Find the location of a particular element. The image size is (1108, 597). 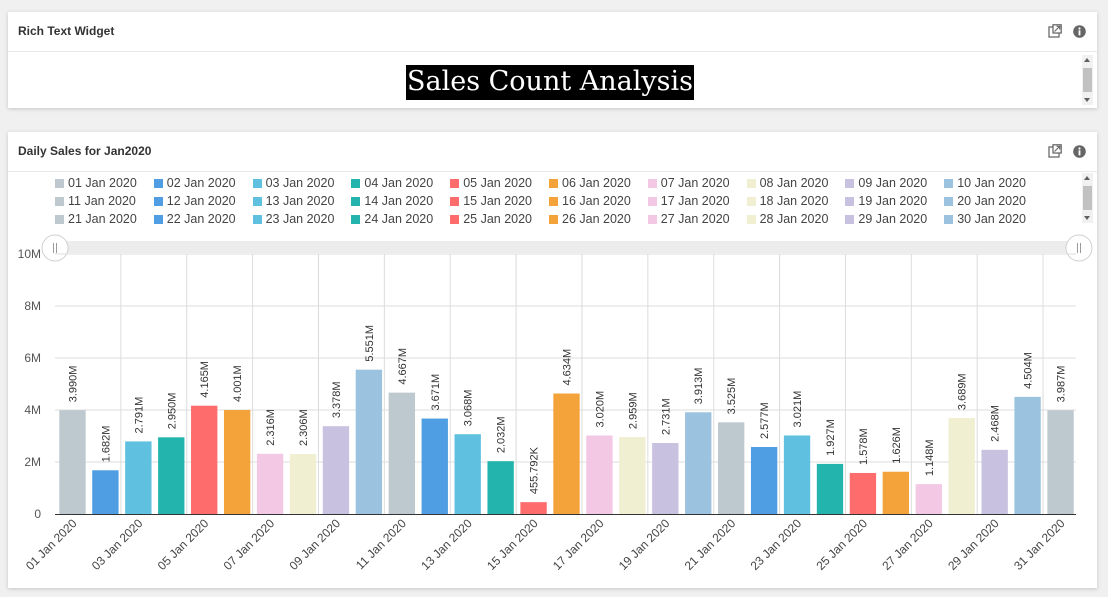

x-tick-label: 21 Jan 2020 is located at coordinates (710, 544).